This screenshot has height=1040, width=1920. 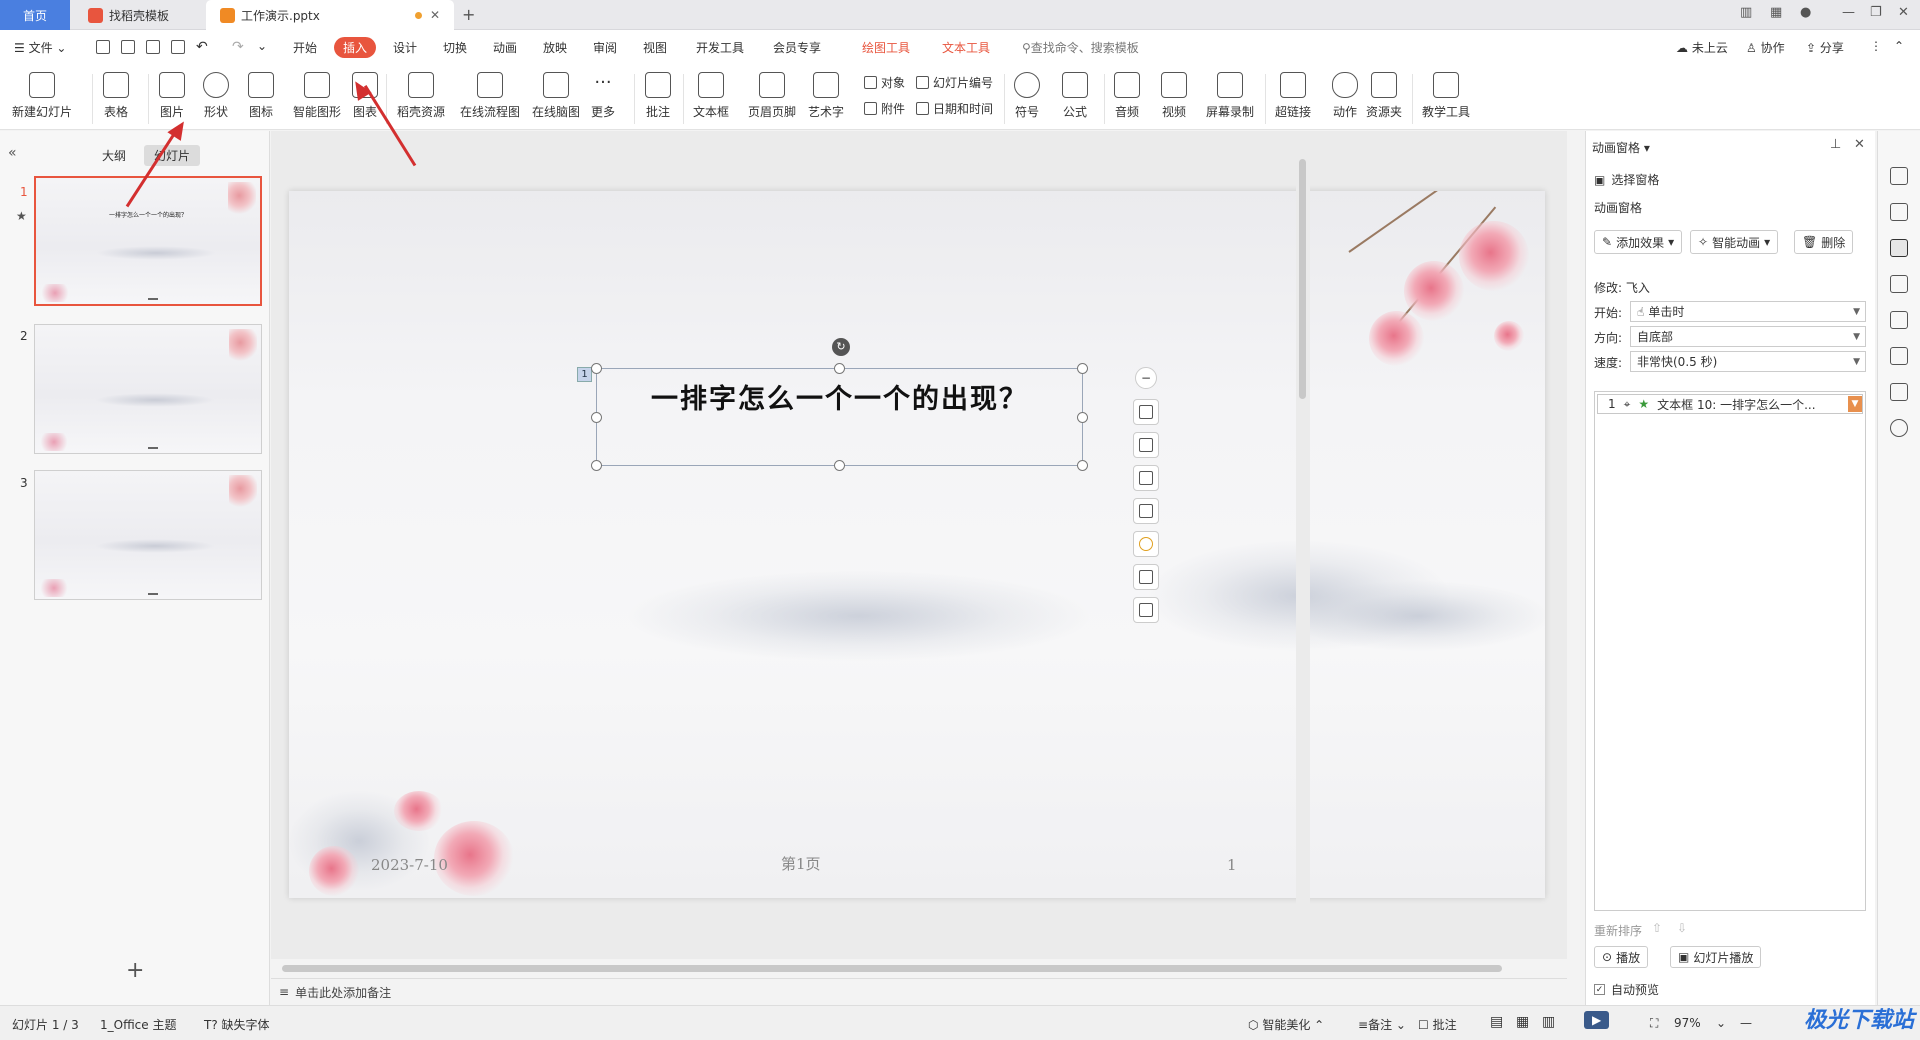 I want to click on settings-sliders-icon, so click(x=1899, y=212).